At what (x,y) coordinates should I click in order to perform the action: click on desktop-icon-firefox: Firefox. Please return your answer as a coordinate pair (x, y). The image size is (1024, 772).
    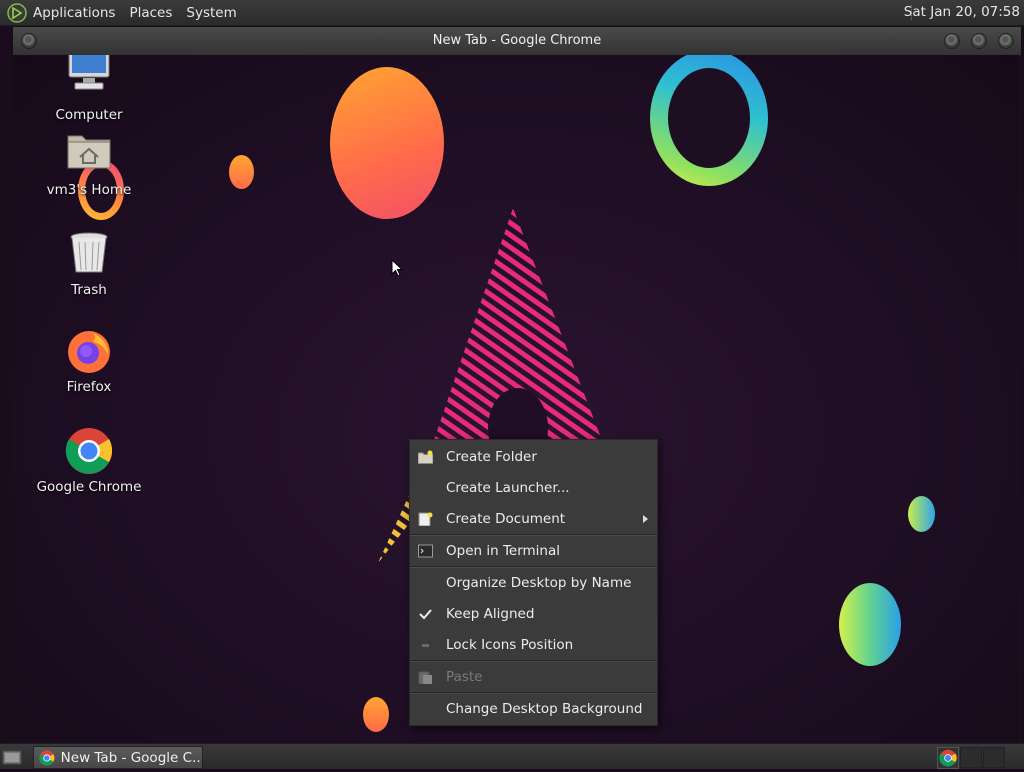
    Looking at the image, I should click on (89, 361).